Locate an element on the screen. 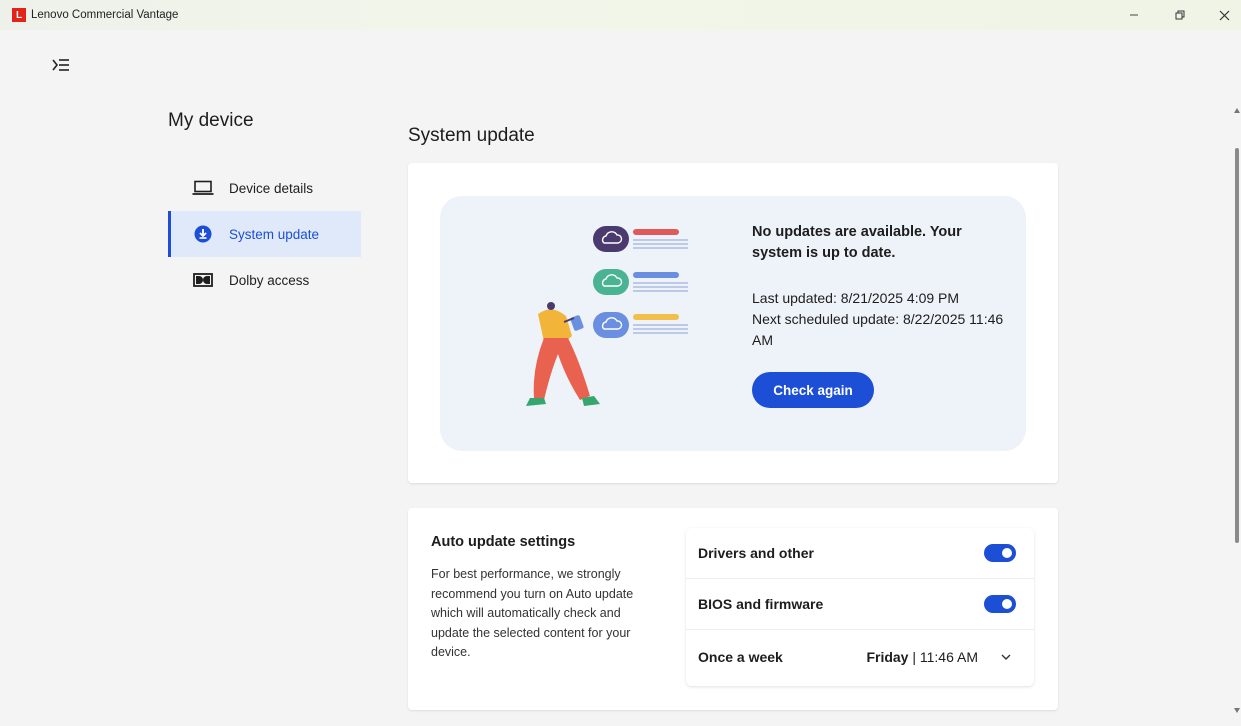 This screenshot has height=726, width=1241. restore-icon is located at coordinates (1180, 15).